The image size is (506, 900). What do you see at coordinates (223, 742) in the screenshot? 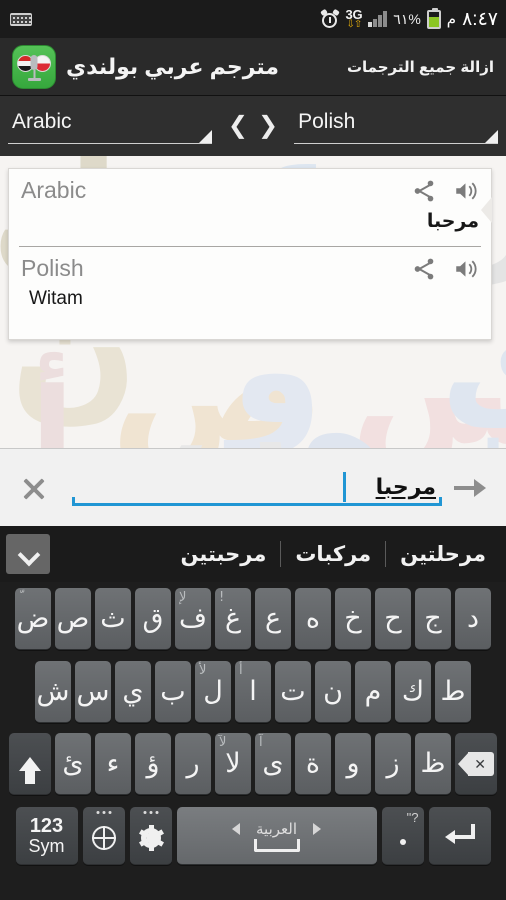
I see `key-alt-label: ﻵ` at bounding box center [223, 742].